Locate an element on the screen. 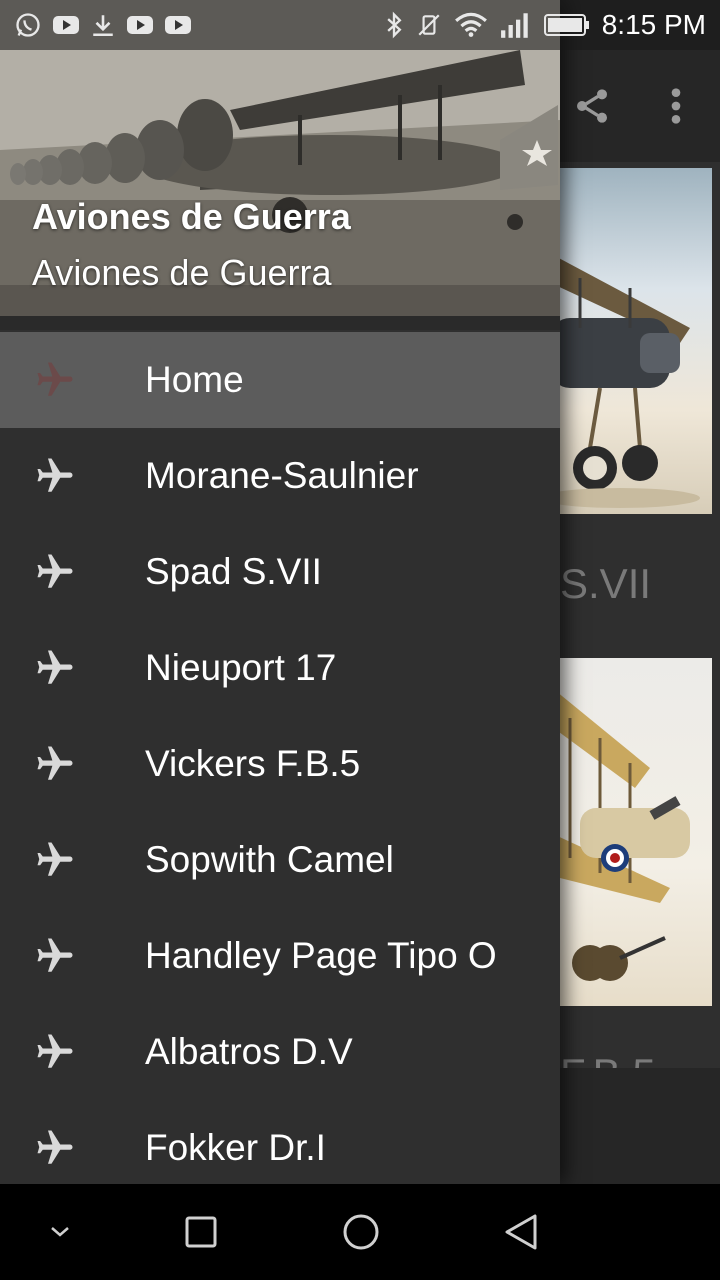  card-image-spad is located at coordinates (626, 341).